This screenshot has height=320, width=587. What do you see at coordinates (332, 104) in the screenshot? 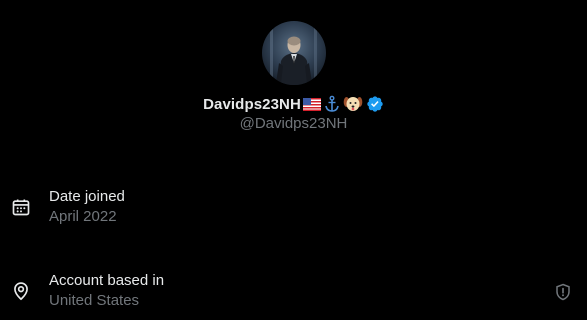
I see `anchor-emoji` at bounding box center [332, 104].